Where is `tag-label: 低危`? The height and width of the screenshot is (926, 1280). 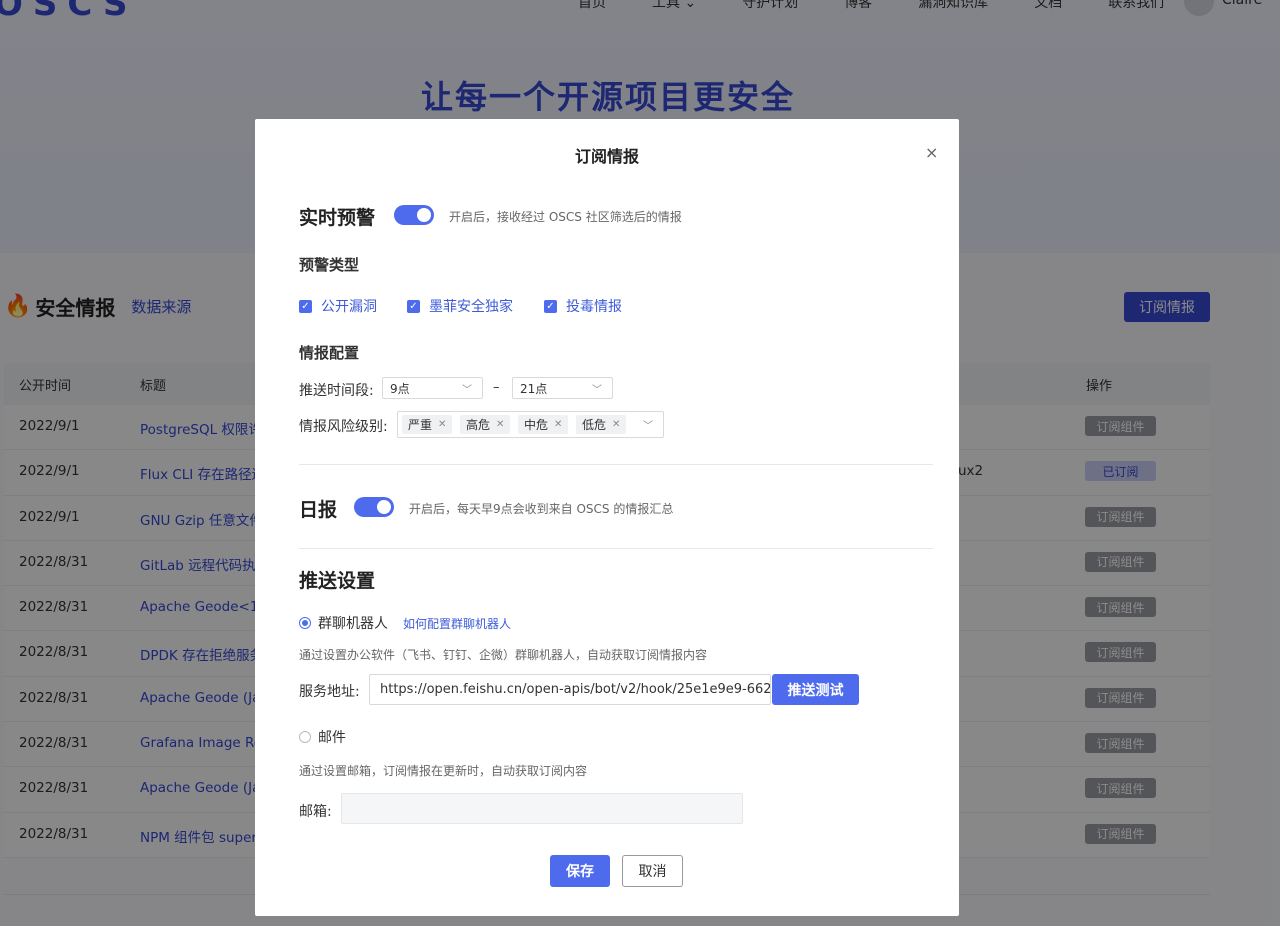 tag-label: 低危 is located at coordinates (594, 425).